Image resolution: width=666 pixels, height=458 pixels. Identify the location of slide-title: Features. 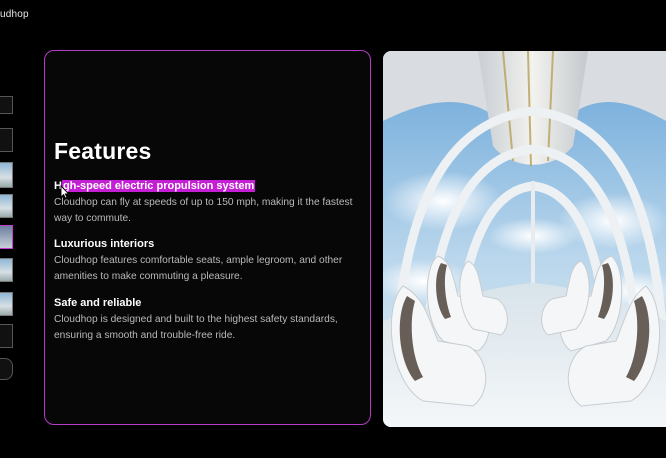
(103, 151).